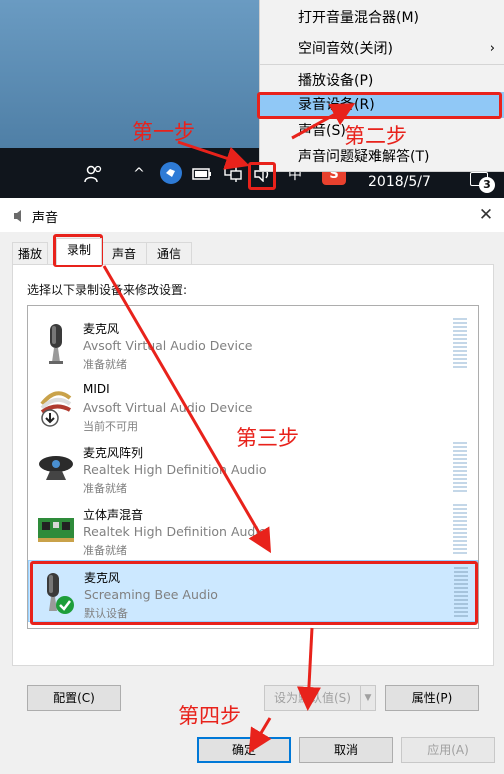 Image resolution: width=504 pixels, height=774 pixels. Describe the element at coordinates (45, 218) in the screenshot. I see `dialog-title: 声音` at that location.